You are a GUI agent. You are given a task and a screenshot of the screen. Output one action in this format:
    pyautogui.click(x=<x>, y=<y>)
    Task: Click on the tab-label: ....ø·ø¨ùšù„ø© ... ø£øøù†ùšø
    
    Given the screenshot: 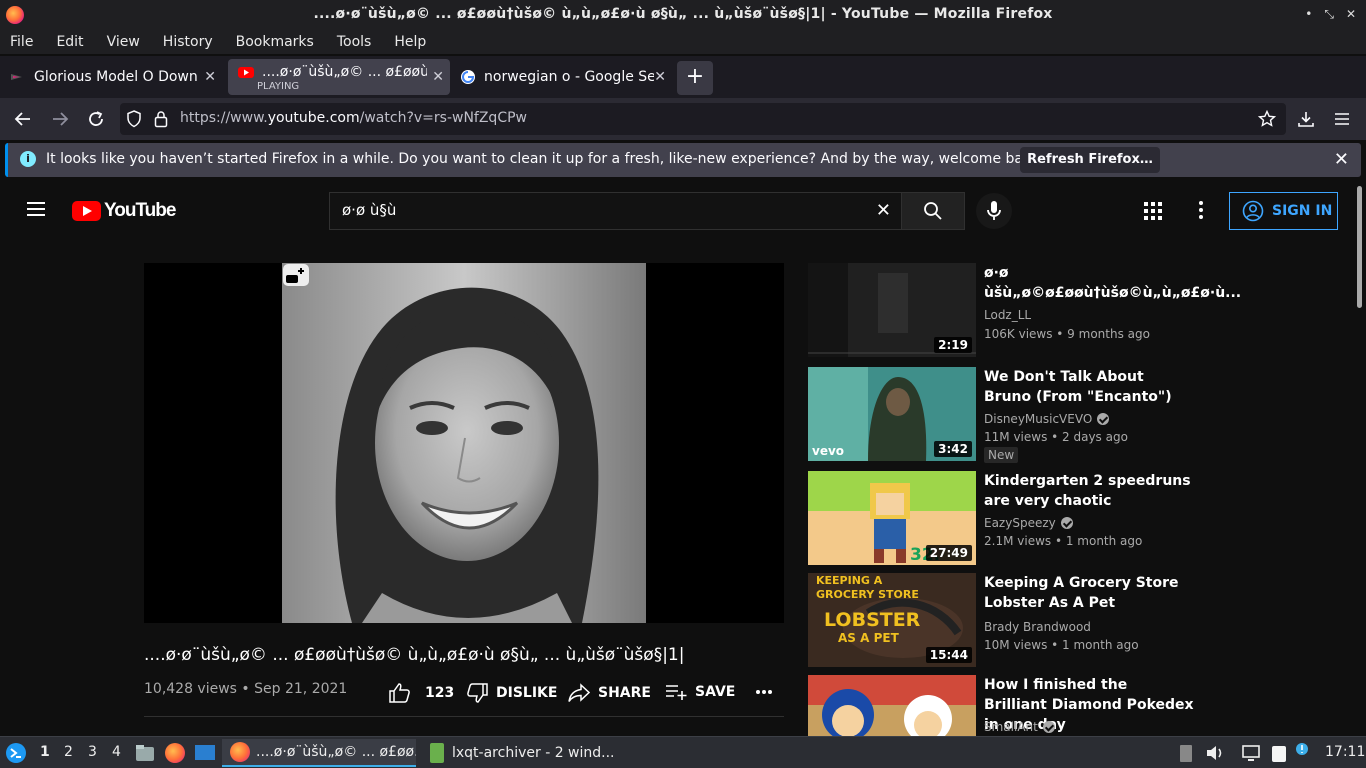 What is the action you would take?
    pyautogui.click(x=344, y=72)
    